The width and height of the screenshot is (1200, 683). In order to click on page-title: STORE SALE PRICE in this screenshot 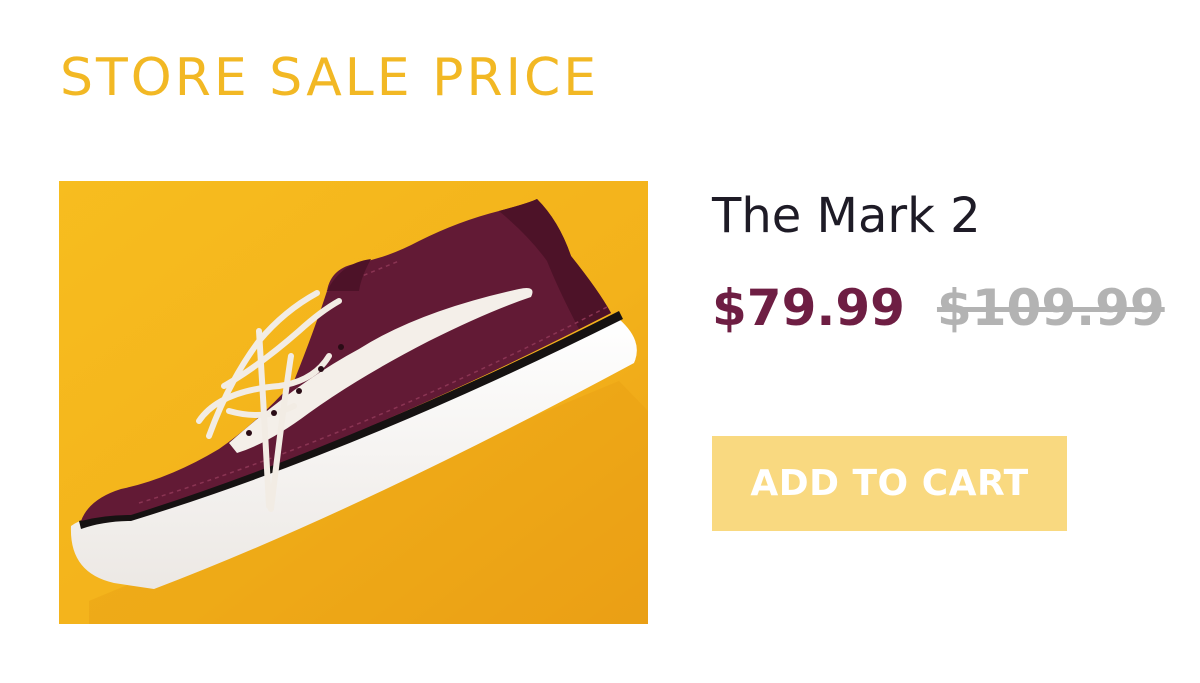, I will do `click(330, 78)`.